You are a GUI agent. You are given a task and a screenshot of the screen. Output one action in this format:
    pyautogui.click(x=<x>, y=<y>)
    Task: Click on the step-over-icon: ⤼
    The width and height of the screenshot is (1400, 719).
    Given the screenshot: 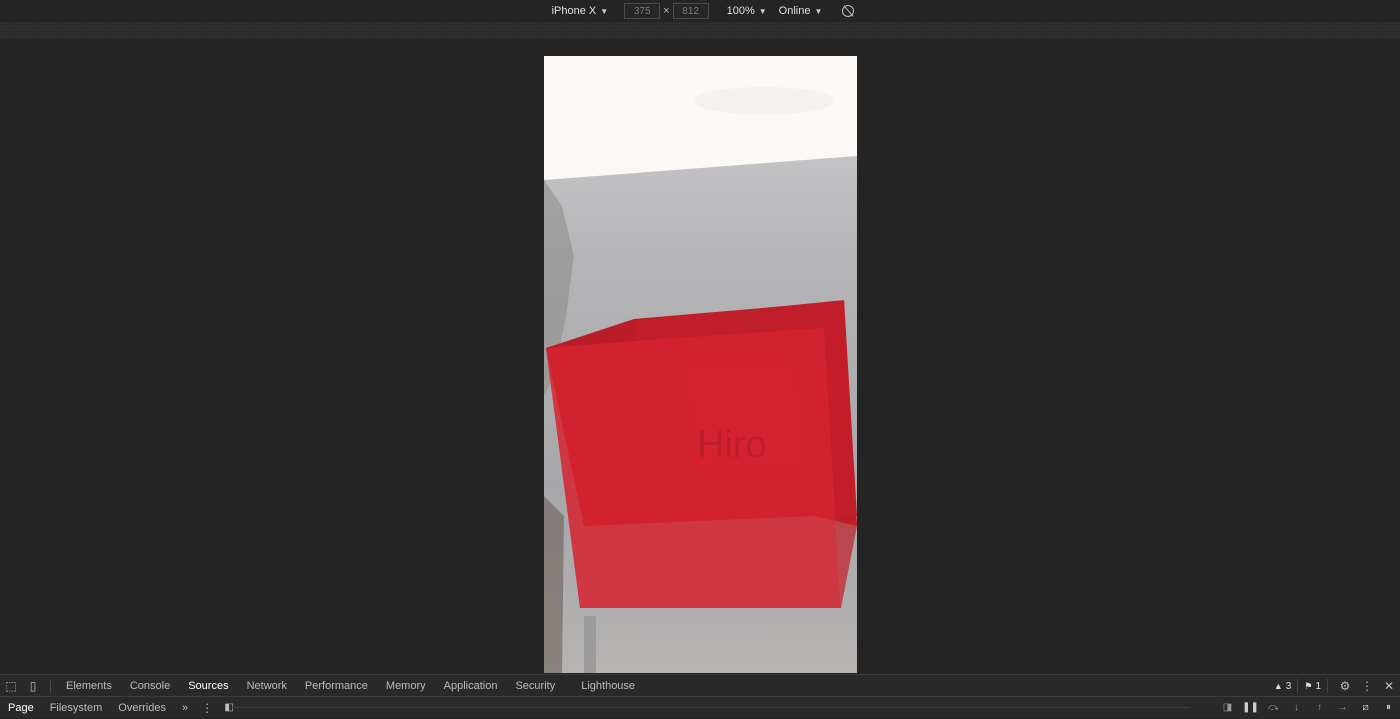 What is the action you would take?
    pyautogui.click(x=1273, y=707)
    